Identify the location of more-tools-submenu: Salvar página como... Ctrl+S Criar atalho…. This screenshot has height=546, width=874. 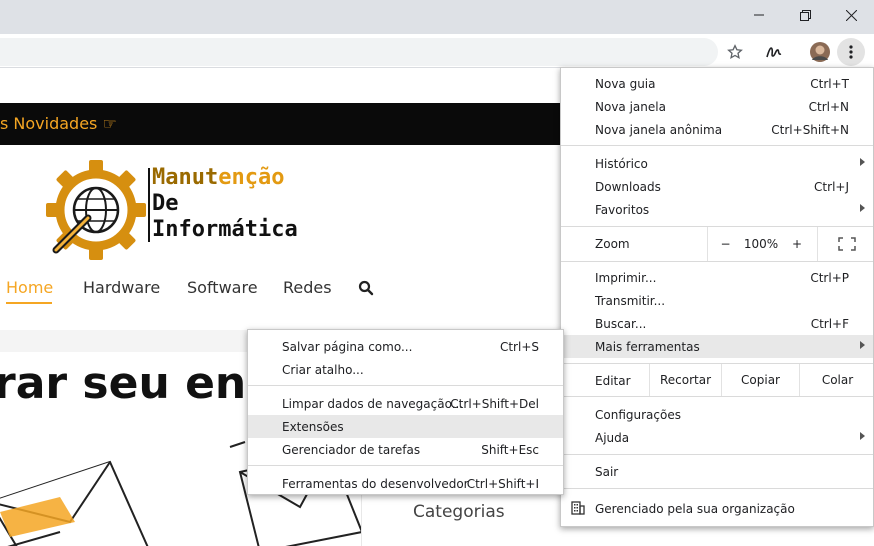
(405, 412).